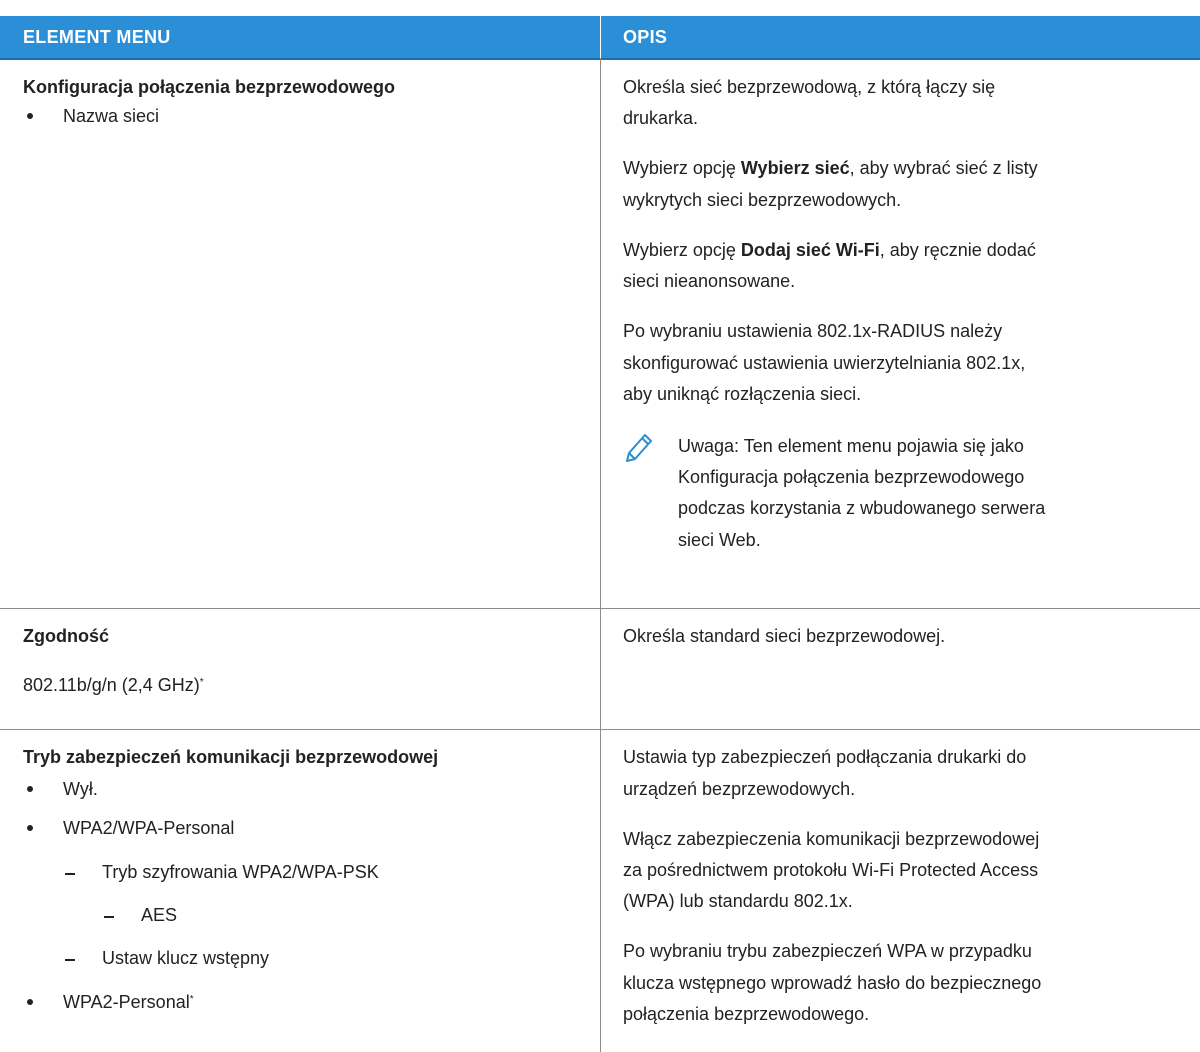  I want to click on row2-value: 802.11b/g/n (2,4 GHz)*, so click(113, 685).